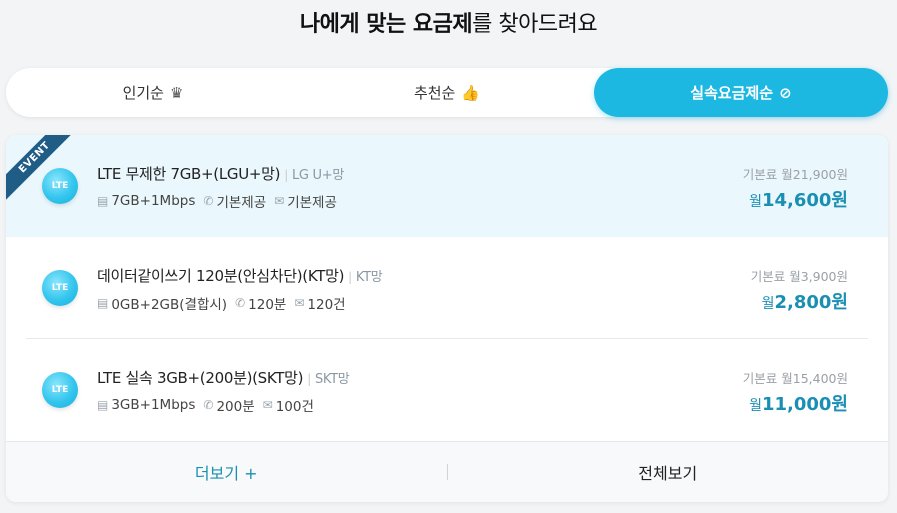 Image resolution: width=897 pixels, height=513 pixels. Describe the element at coordinates (332, 379) in the screenshot. I see `plan-carrier: SKT망` at that location.